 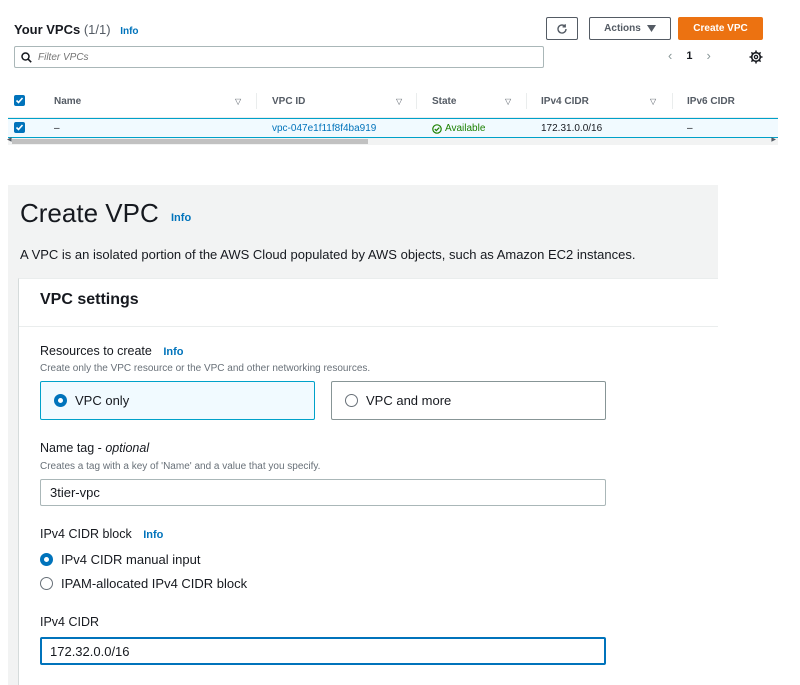 I want to click on vpc-and-more-label: VPC and more, so click(x=409, y=400).